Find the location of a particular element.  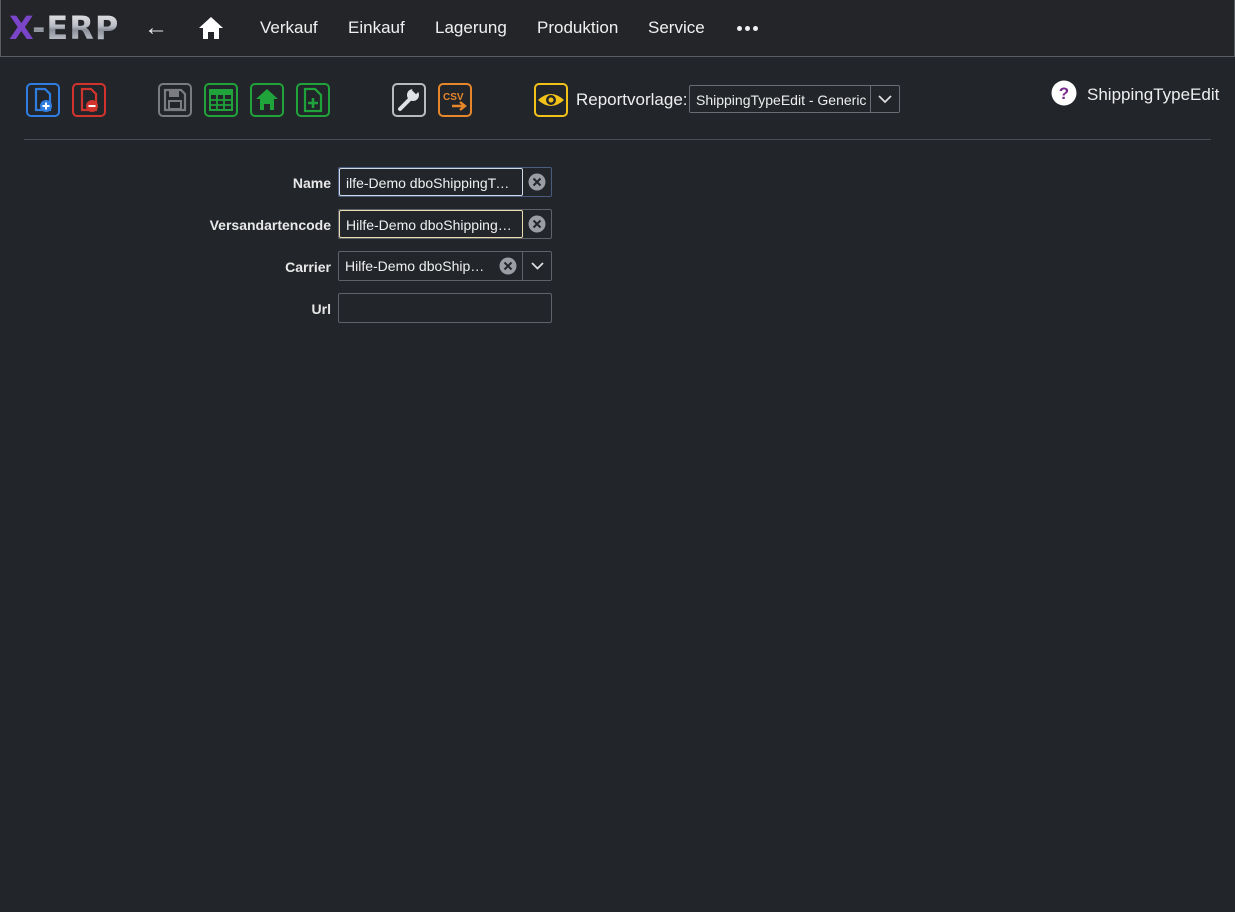

nav-item-service: Service is located at coordinates (676, 28).